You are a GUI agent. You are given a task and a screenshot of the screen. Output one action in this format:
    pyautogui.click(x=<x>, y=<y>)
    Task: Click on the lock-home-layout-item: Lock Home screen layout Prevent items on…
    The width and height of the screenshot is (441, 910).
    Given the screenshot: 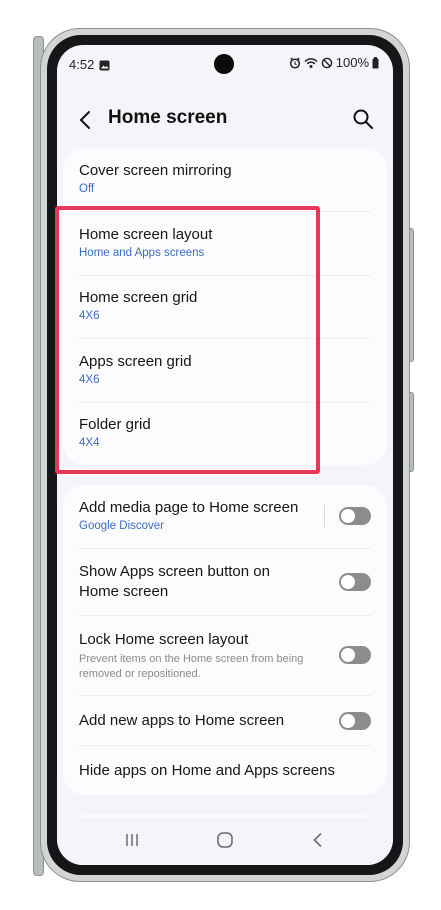 What is the action you would take?
    pyautogui.click(x=225, y=656)
    